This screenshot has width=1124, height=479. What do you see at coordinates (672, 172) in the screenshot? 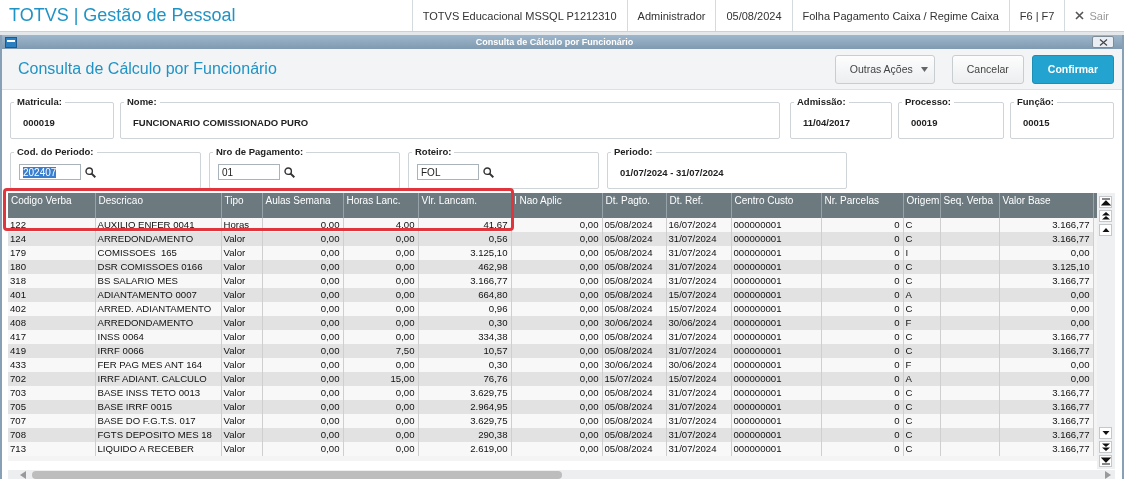
I see `field-value: 01/07/2024 - 31/07/2024` at bounding box center [672, 172].